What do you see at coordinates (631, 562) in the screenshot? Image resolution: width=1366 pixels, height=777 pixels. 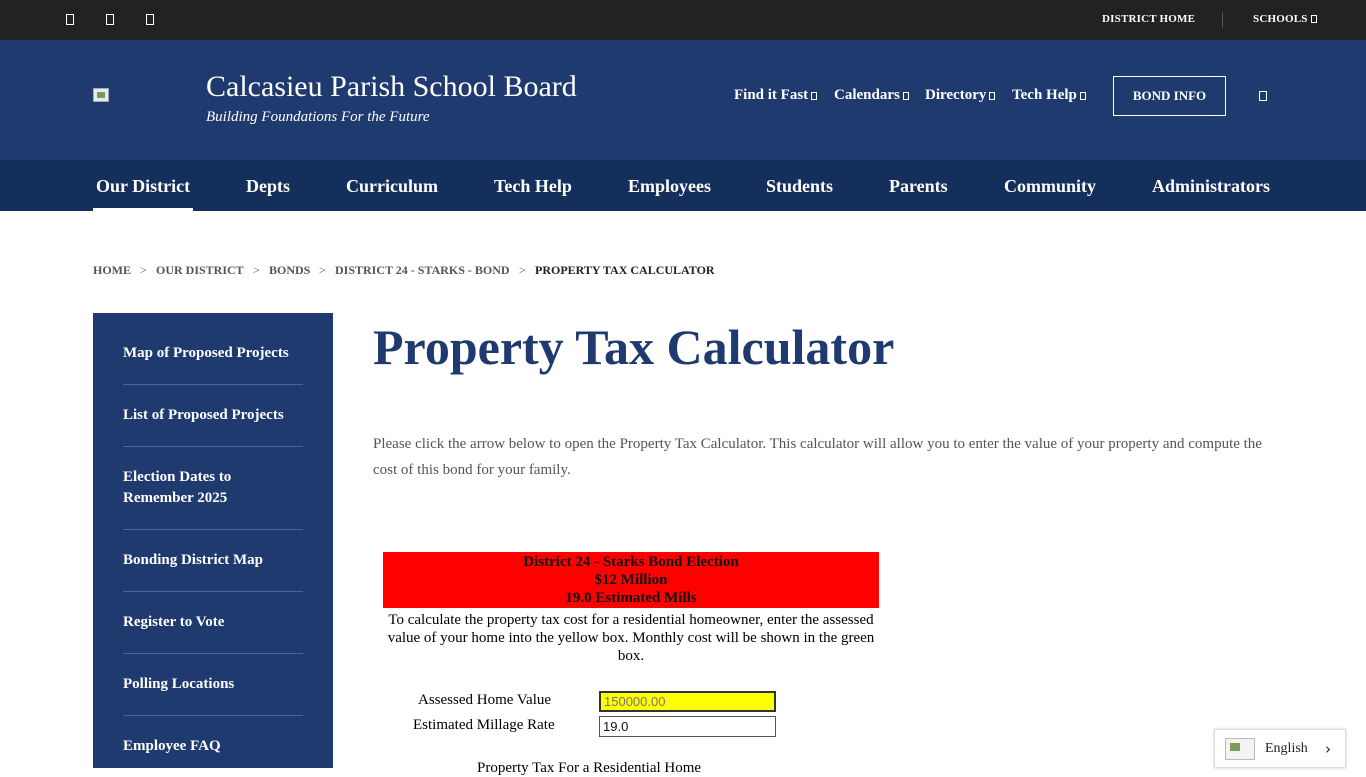 I see `banner-election-name: District 24 - Starks Bond Election` at bounding box center [631, 562].